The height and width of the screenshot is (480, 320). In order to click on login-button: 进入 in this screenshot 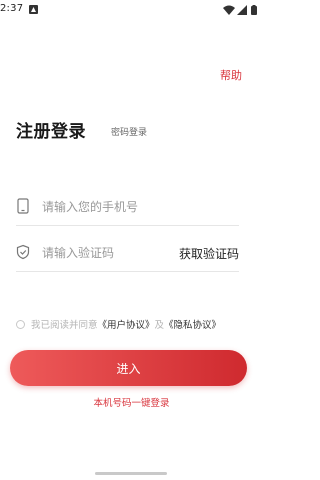, I will do `click(128, 368)`.